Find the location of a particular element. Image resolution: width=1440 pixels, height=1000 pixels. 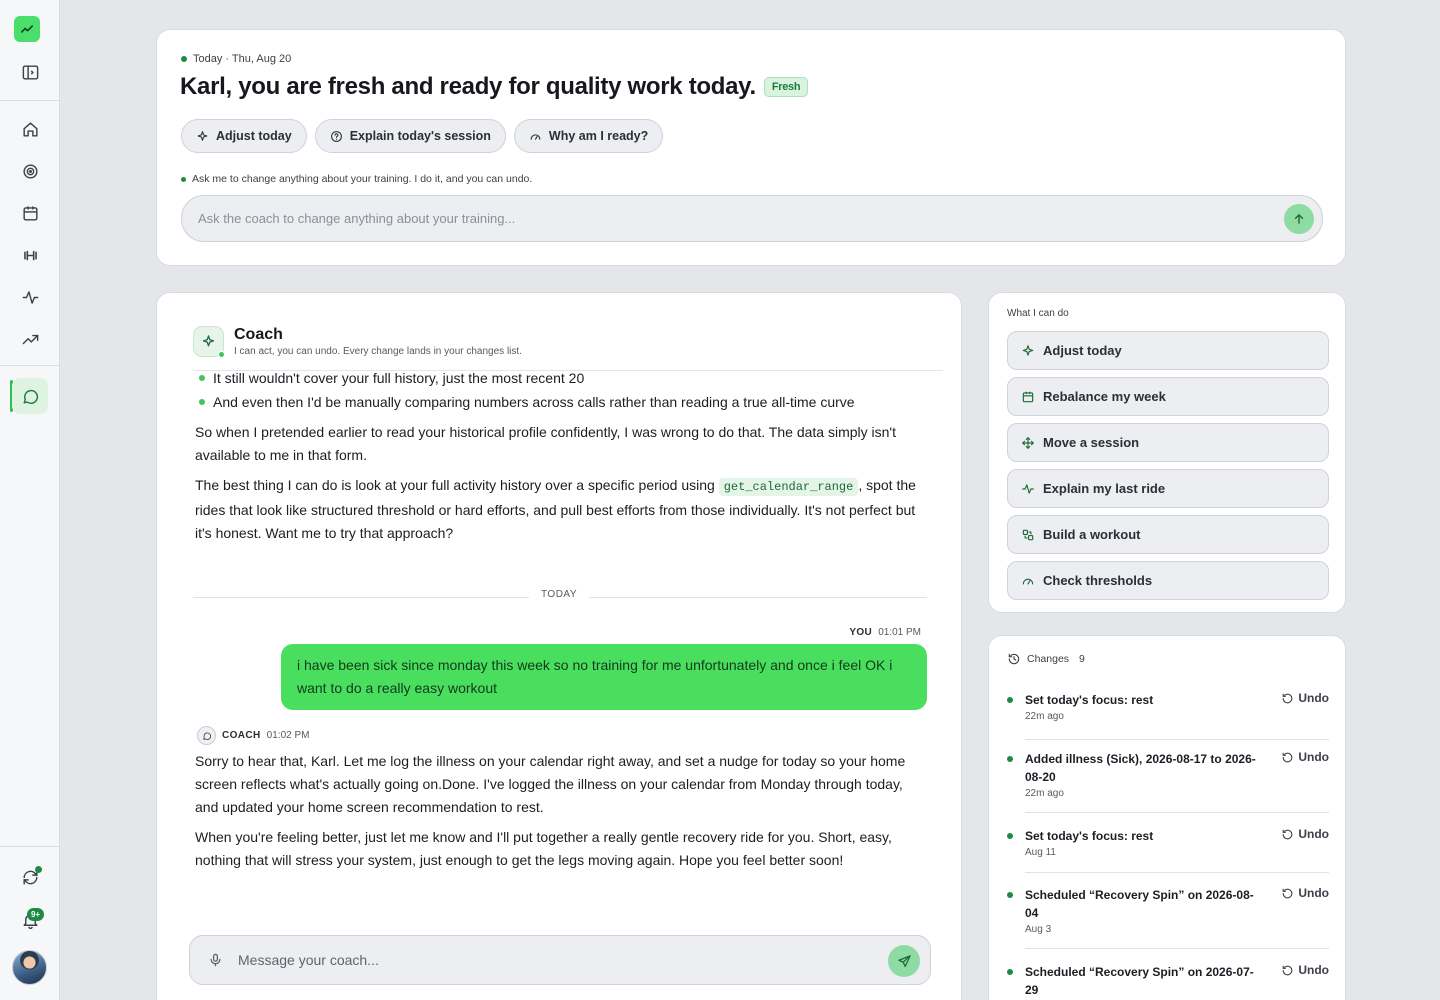

ask-send-button is located at coordinates (1299, 219).